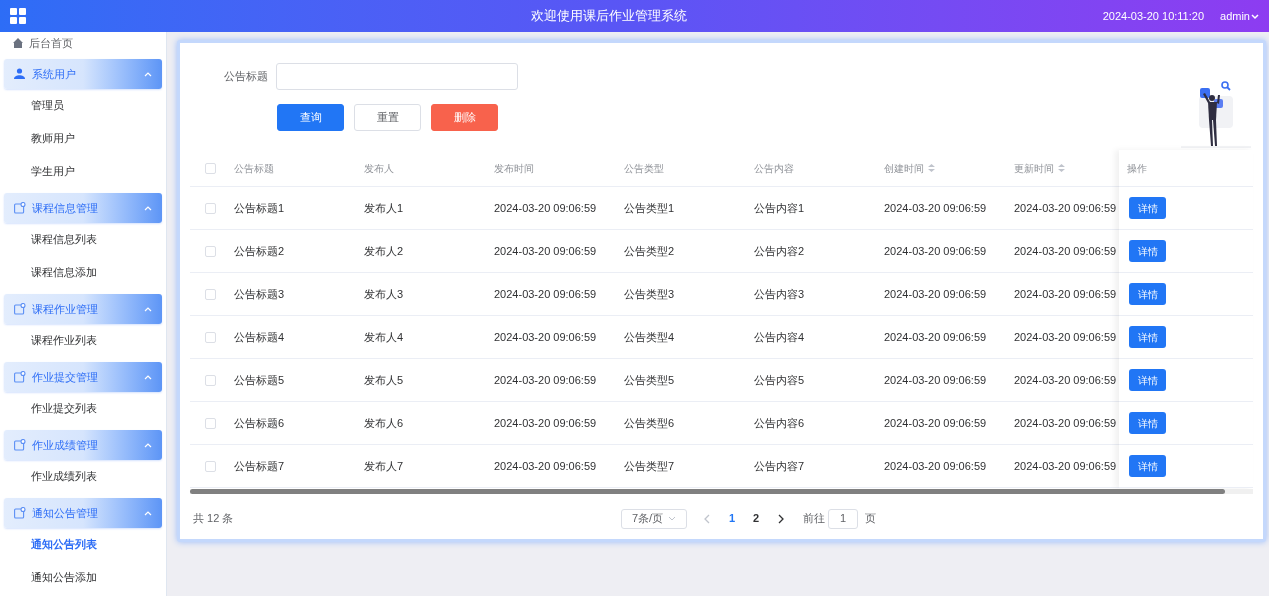 The image size is (1269, 596). What do you see at coordinates (781, 518) in the screenshot?
I see `next-page-icon` at bounding box center [781, 518].